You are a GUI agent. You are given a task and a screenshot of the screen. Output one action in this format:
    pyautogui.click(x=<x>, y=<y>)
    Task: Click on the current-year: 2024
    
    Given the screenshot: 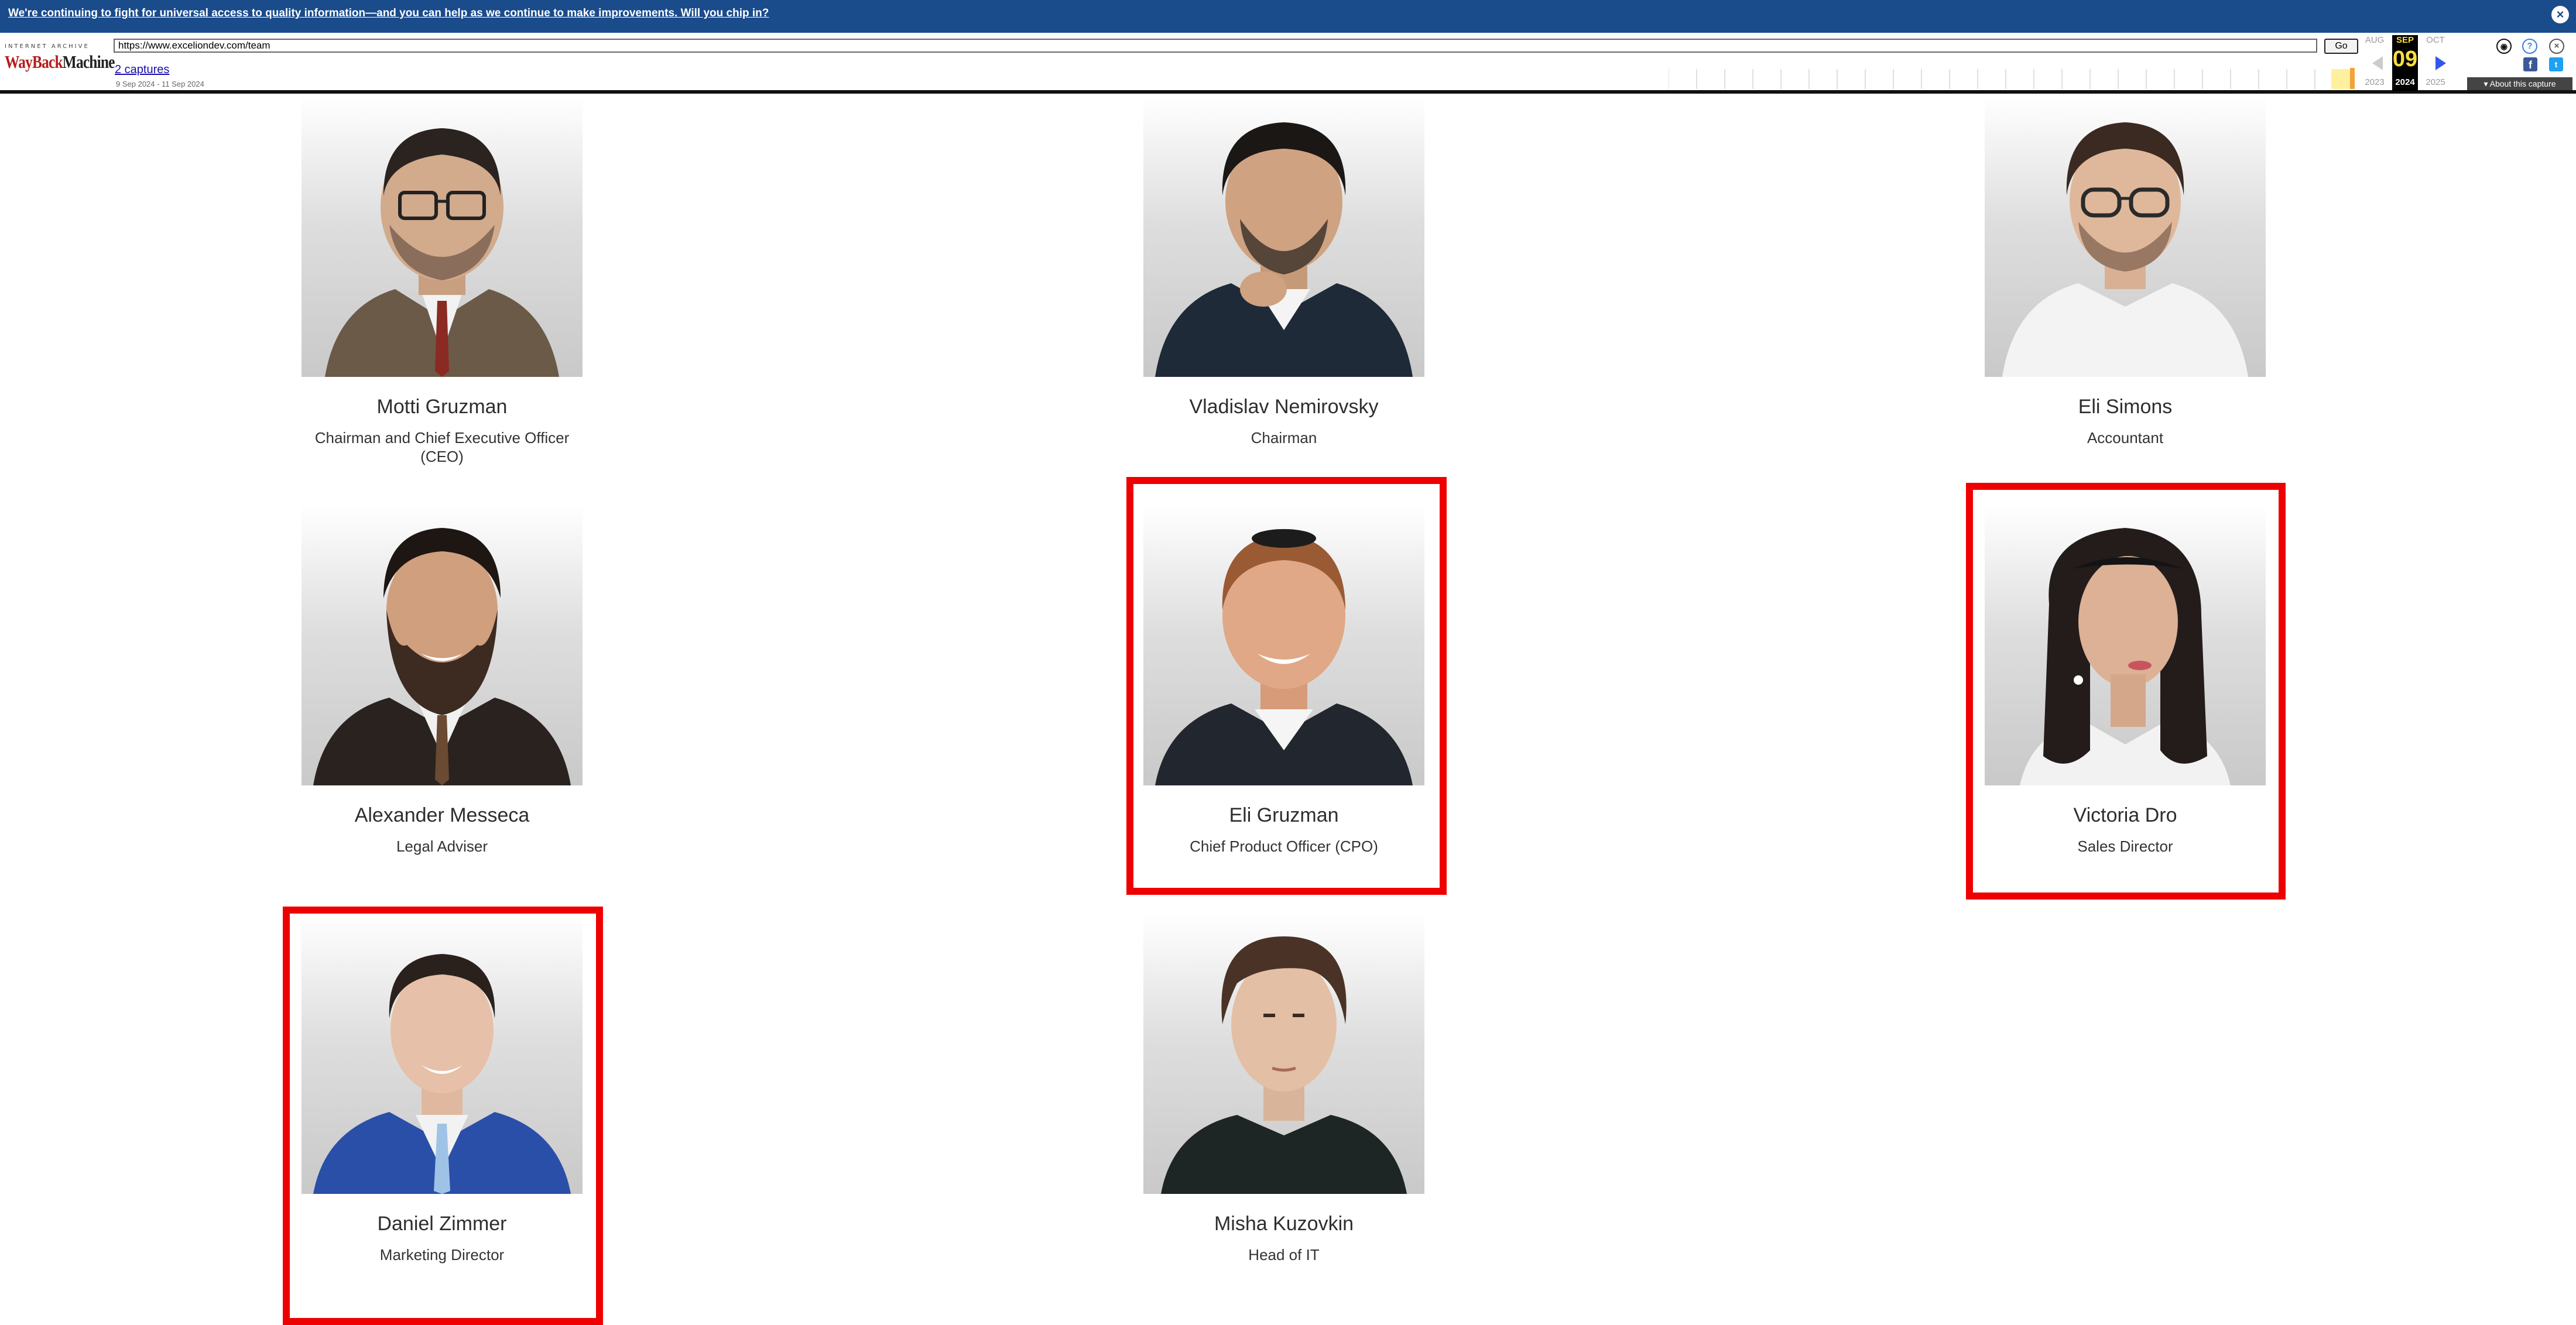 What is the action you would take?
    pyautogui.click(x=2405, y=82)
    